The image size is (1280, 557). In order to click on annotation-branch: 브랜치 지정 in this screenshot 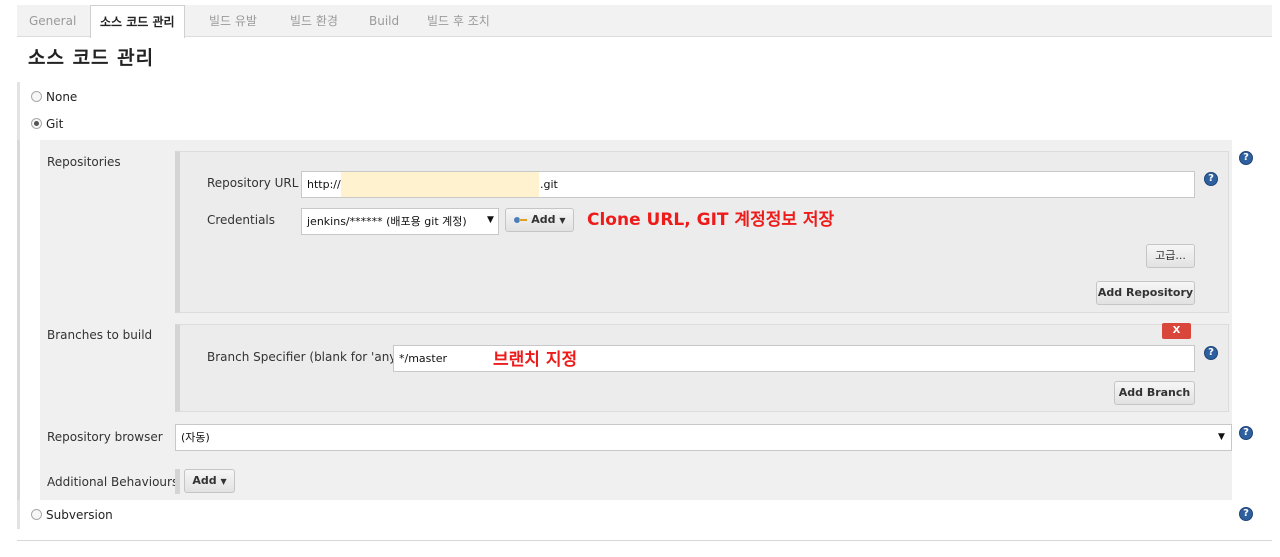, I will do `click(535, 360)`.